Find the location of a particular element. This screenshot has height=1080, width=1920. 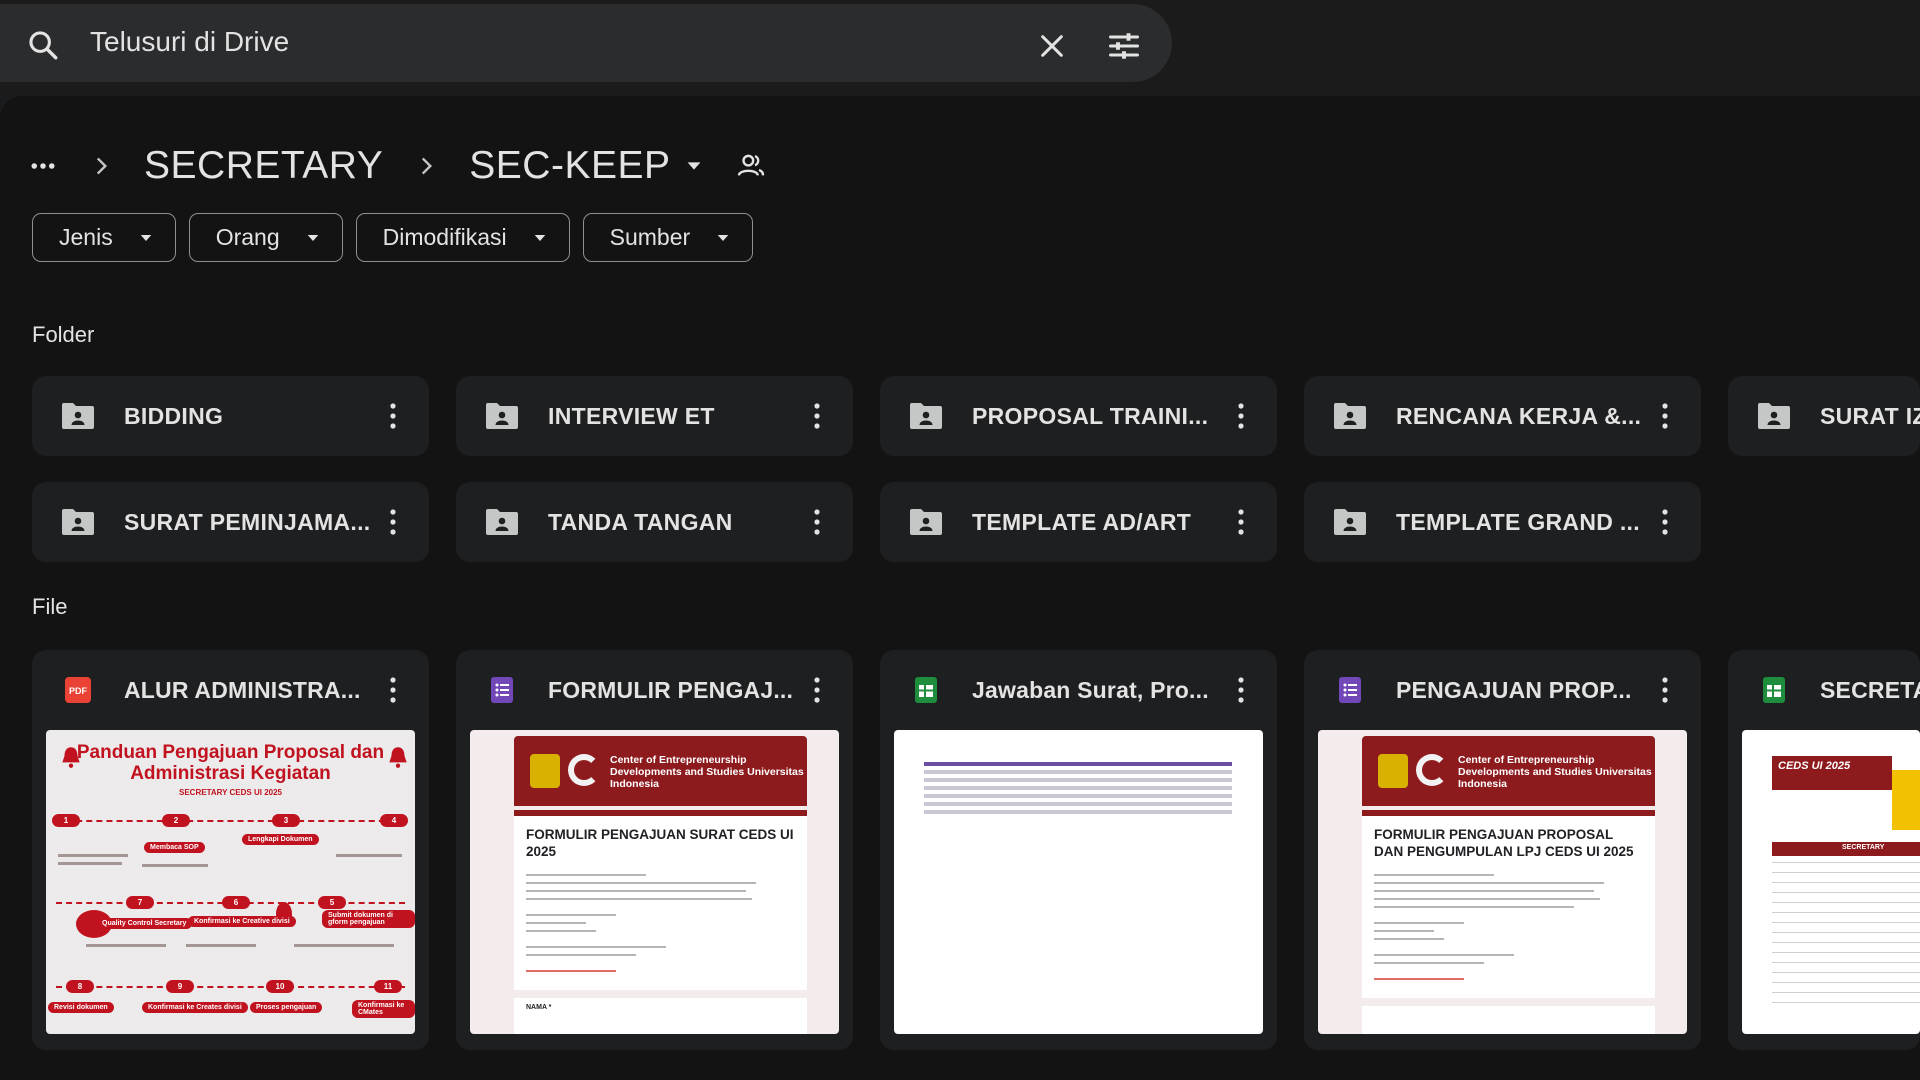

sheets-icon is located at coordinates (926, 690).